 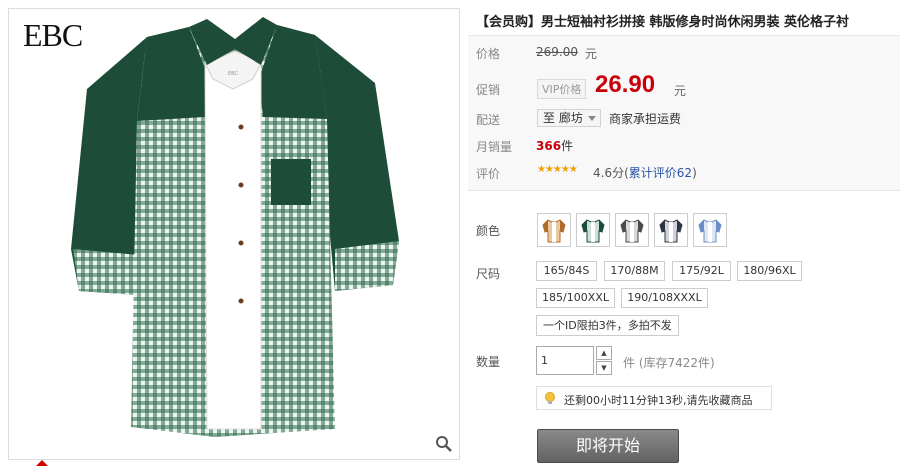 I want to click on countdown-tip: 还剩00小时11分钟13秒,请先收藏商品, so click(x=654, y=398).